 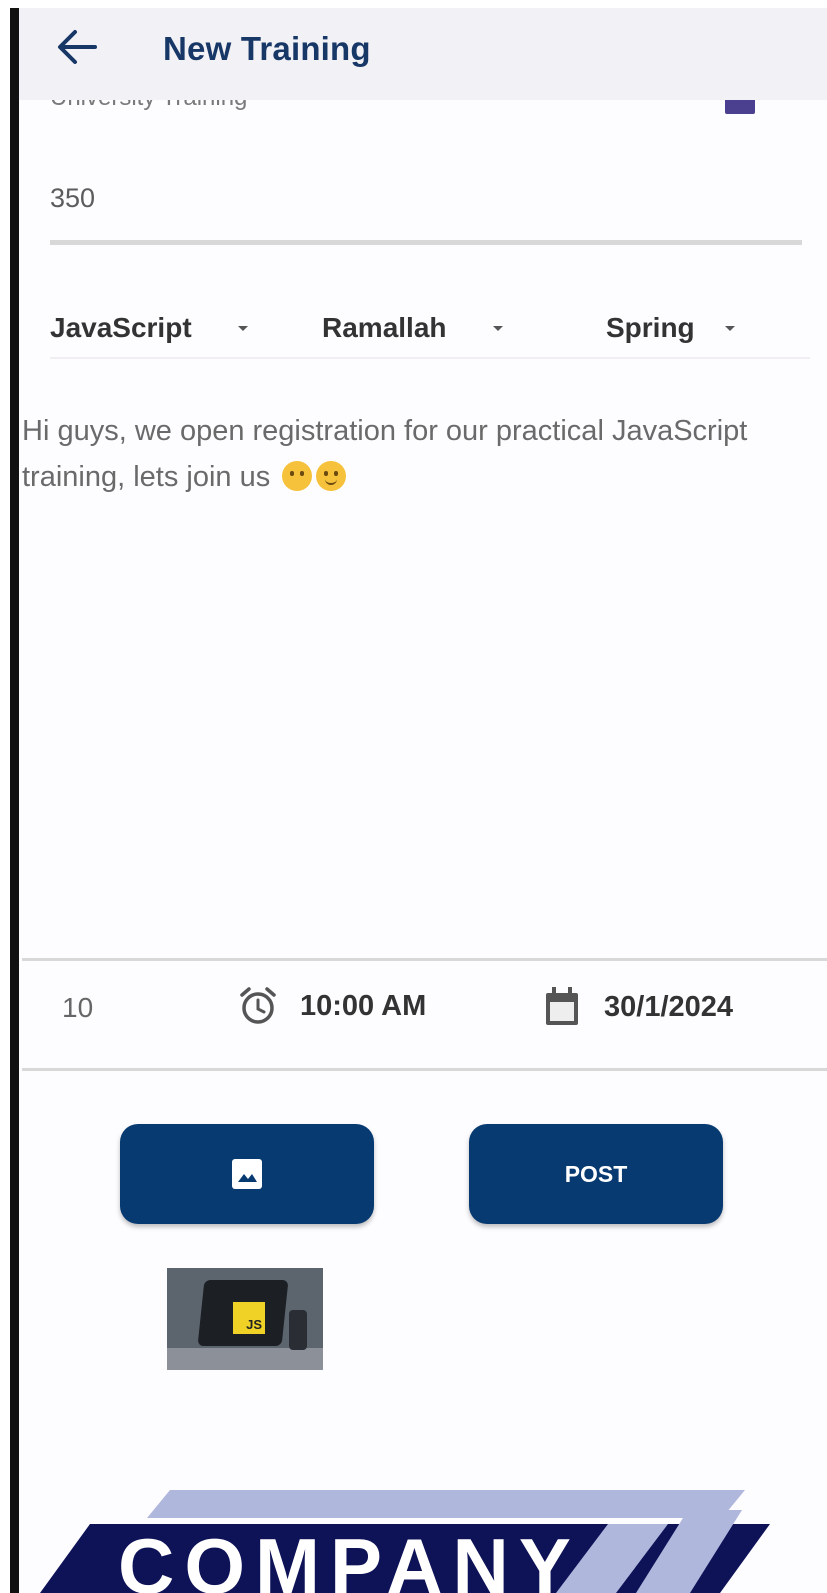 I want to click on company-watermark-text: COMPANY, so click(x=349, y=1557).